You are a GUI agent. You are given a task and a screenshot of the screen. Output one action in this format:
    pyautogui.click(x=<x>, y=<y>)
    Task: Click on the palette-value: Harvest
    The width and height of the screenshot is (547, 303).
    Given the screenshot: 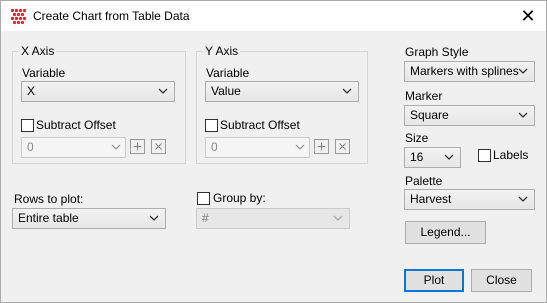 What is the action you would take?
    pyautogui.click(x=431, y=199)
    